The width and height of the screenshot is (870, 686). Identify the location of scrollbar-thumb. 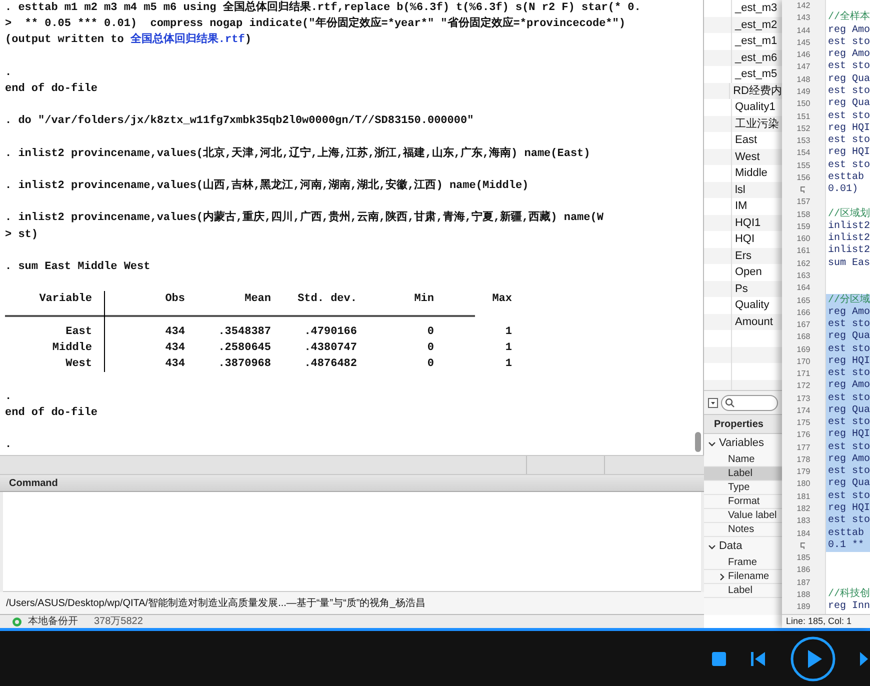
(697, 442).